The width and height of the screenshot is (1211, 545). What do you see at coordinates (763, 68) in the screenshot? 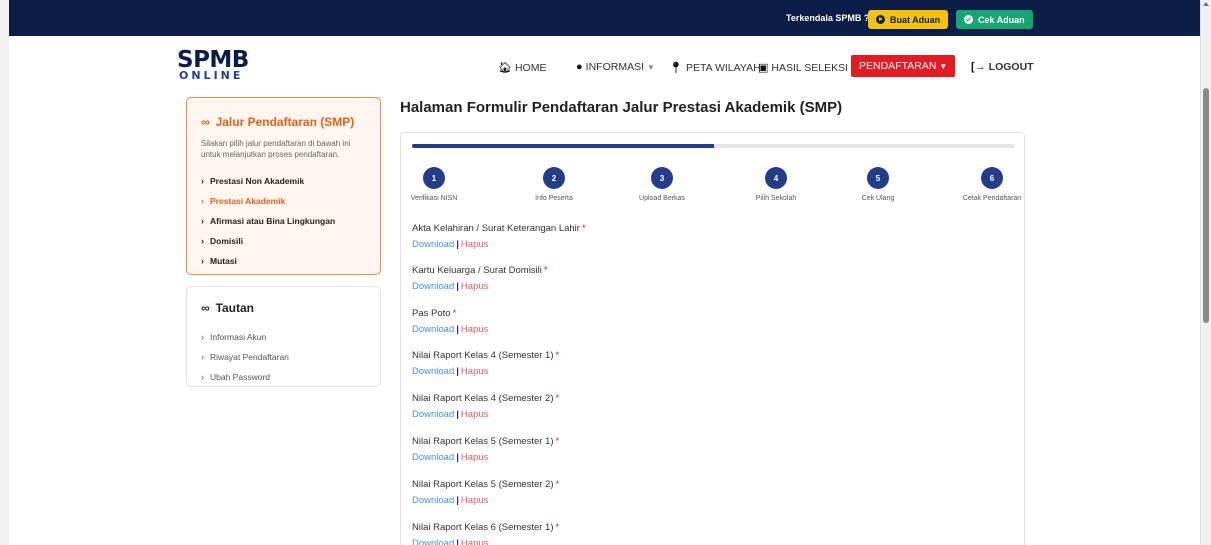
I see `building-icon: ▣` at bounding box center [763, 68].